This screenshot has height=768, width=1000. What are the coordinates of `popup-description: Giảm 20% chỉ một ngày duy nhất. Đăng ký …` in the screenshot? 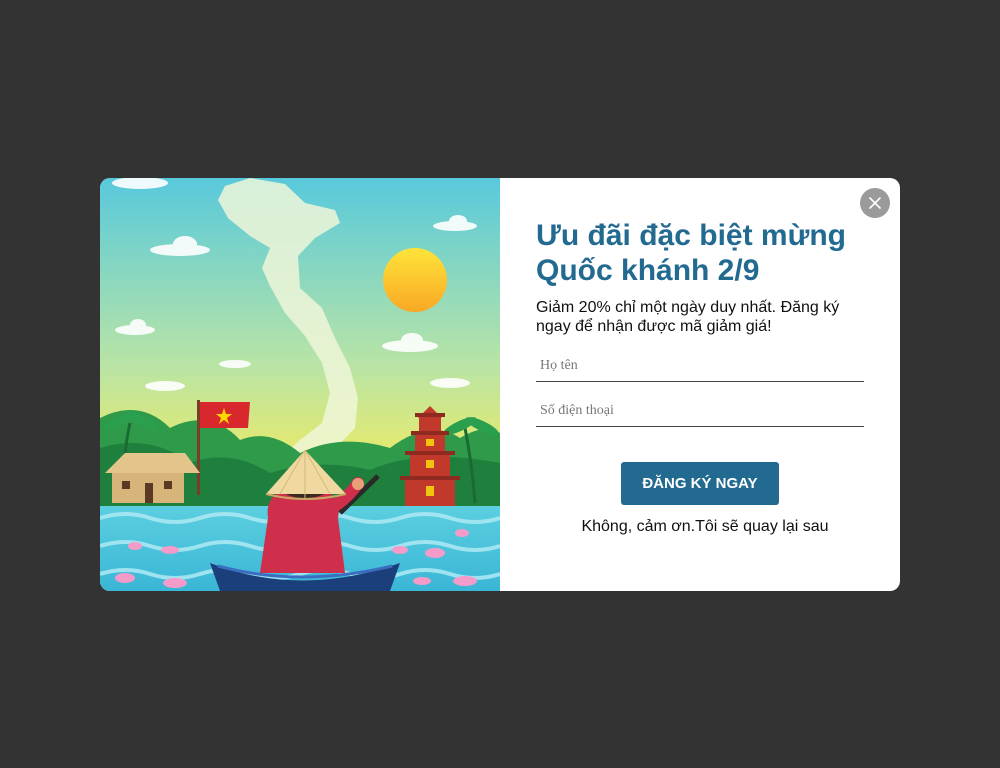 It's located at (688, 317).